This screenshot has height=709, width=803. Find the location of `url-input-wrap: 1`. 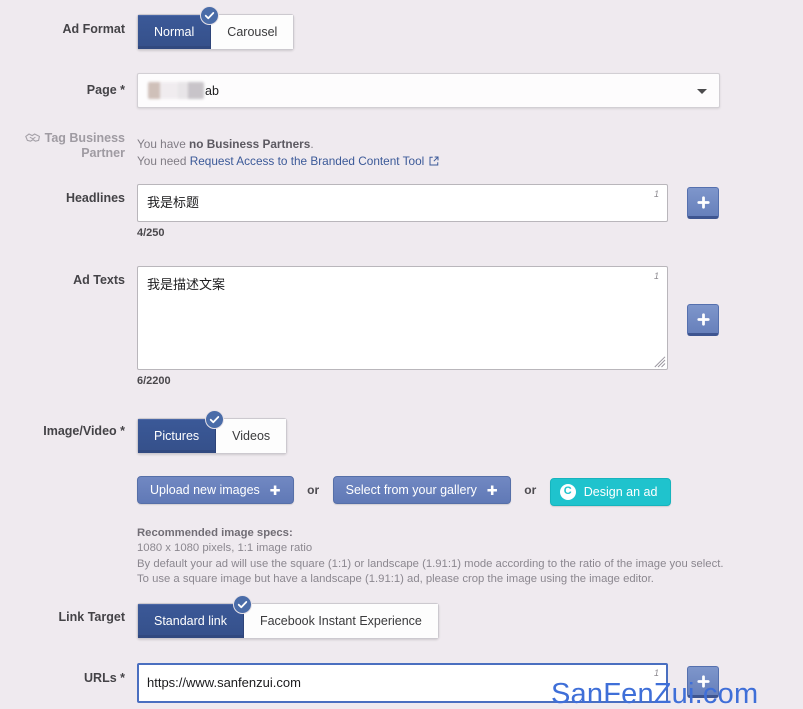

url-input-wrap: 1 is located at coordinates (402, 683).